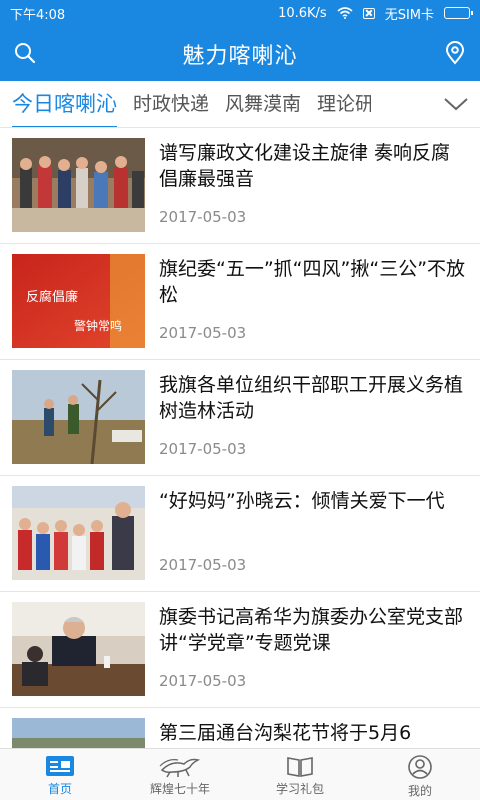 This screenshot has width=480, height=800. I want to click on tab-today-karaqin: 今日喀喇沁, so click(62, 104).